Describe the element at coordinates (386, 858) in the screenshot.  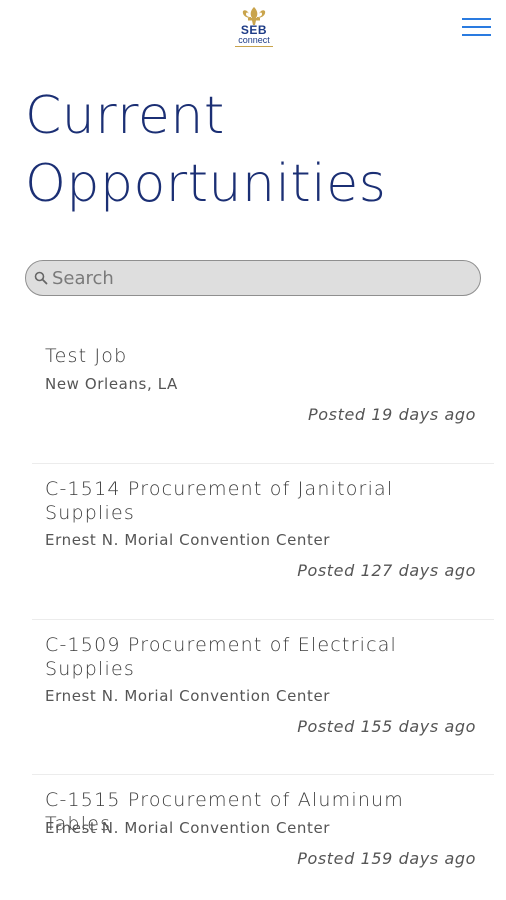
I see `job-posted: Posted 159 days ago` at that location.